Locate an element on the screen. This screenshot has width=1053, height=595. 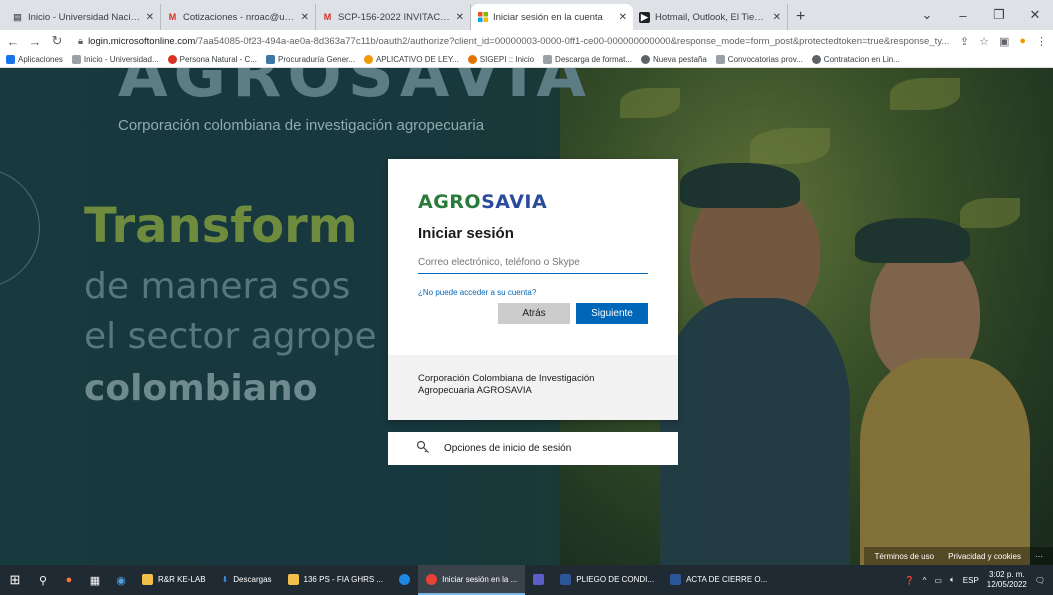
new-tab-button: + is located at coordinates (800, 19).